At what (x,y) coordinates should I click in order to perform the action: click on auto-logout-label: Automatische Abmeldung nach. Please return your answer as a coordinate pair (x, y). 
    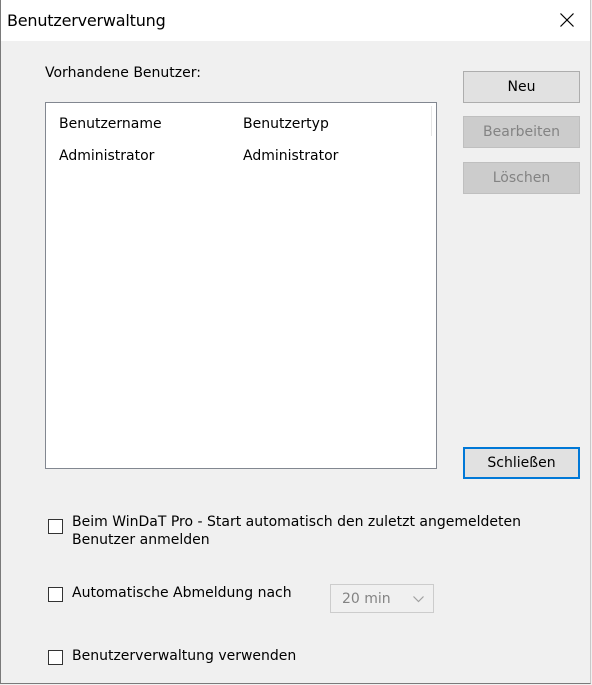
    Looking at the image, I should click on (182, 593).